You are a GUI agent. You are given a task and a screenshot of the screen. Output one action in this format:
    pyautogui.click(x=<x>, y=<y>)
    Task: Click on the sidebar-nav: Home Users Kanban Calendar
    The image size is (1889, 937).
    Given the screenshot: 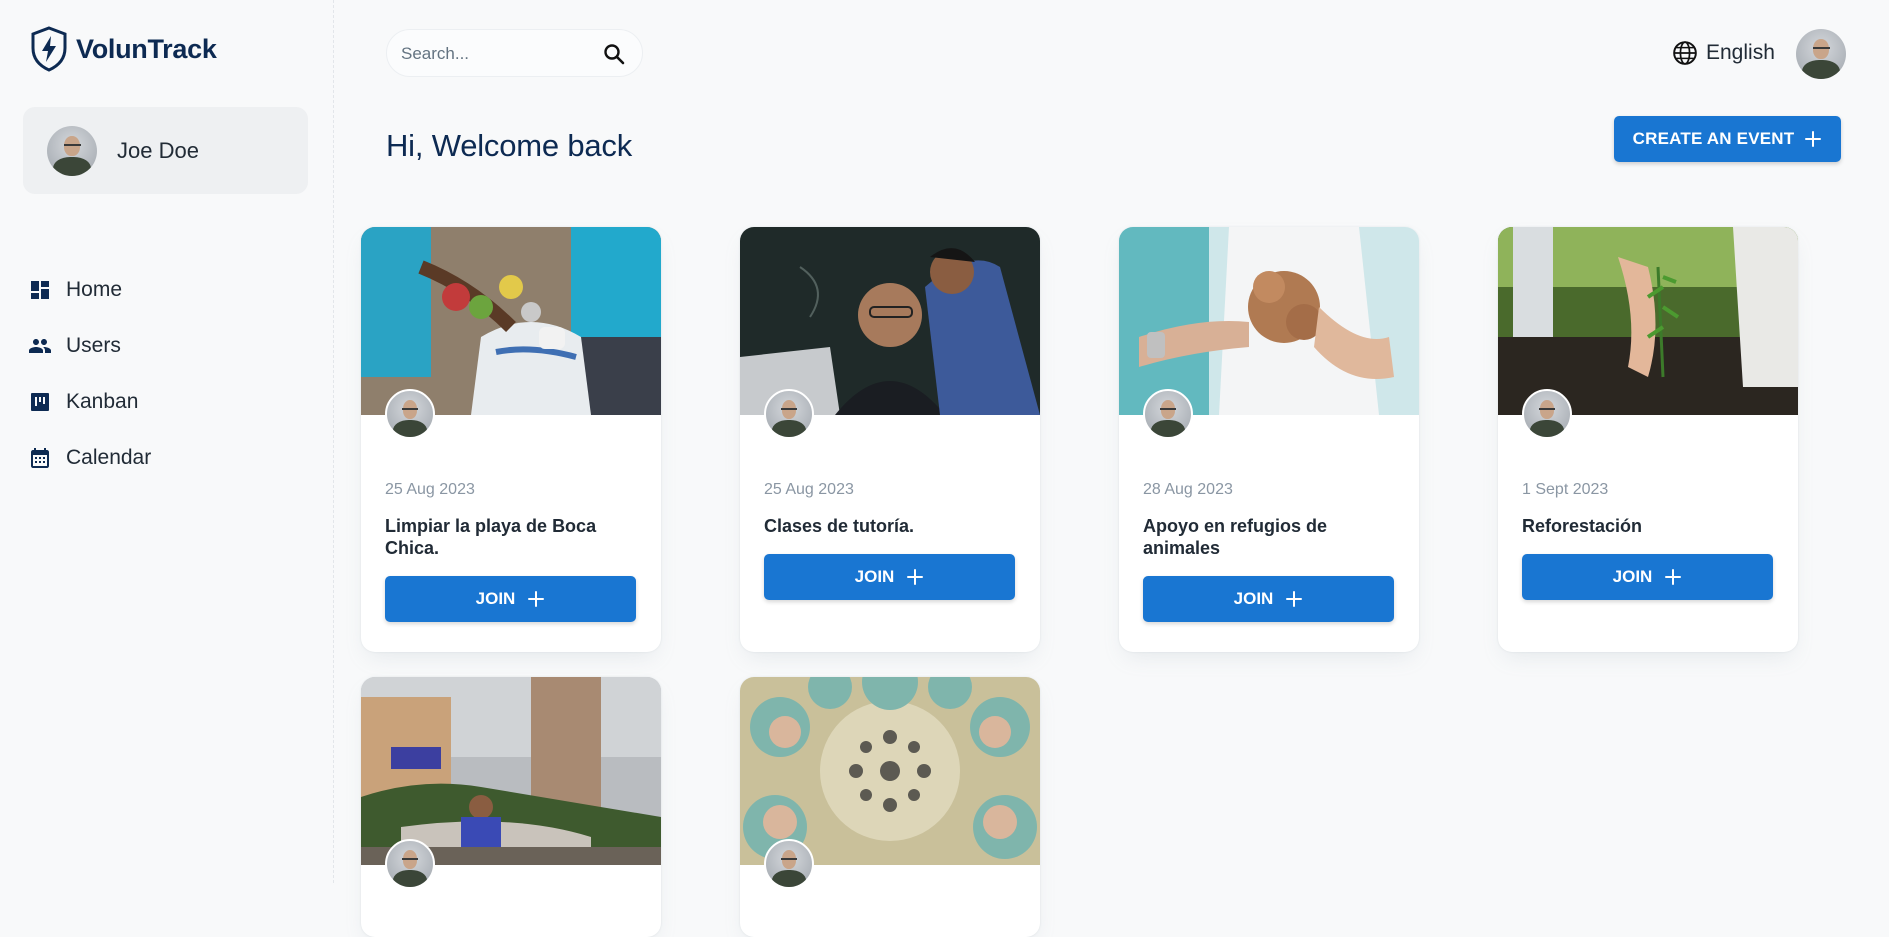 What is the action you would take?
    pyautogui.click(x=89, y=374)
    